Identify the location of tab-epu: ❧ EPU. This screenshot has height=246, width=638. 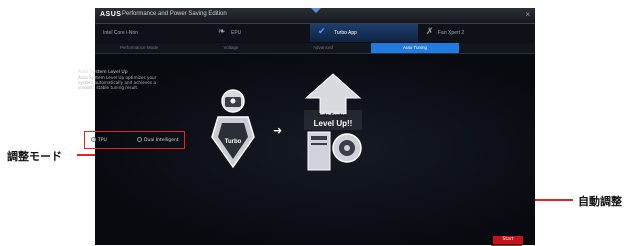
(252, 33).